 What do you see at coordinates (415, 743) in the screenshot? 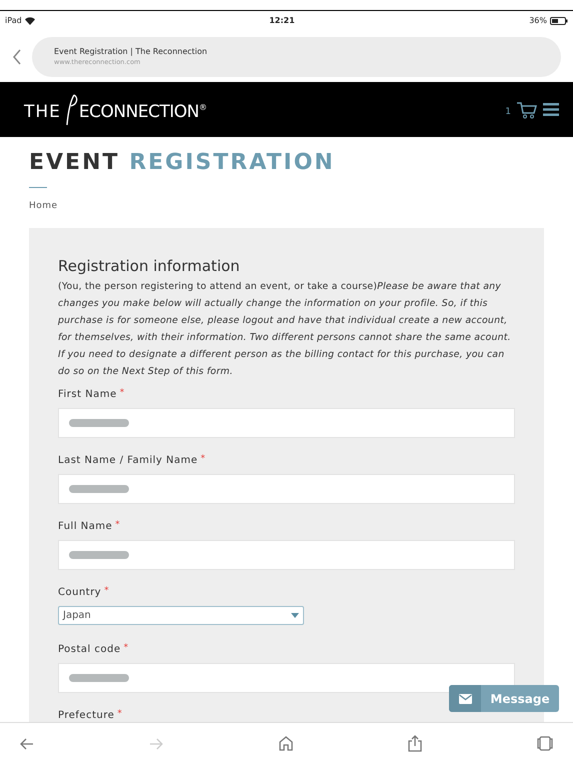
I see `share-icon` at bounding box center [415, 743].